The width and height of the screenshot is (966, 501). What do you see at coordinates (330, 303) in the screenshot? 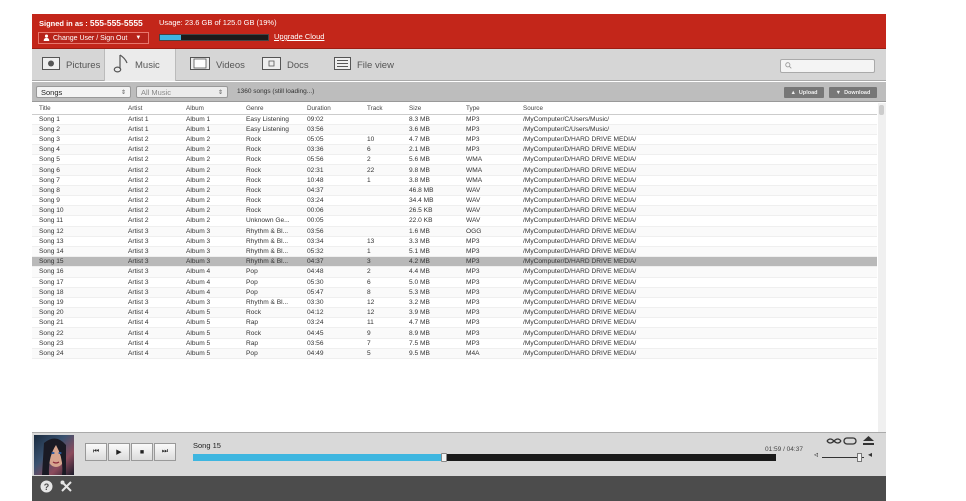
I see `table-cell: 03:30` at bounding box center [330, 303].